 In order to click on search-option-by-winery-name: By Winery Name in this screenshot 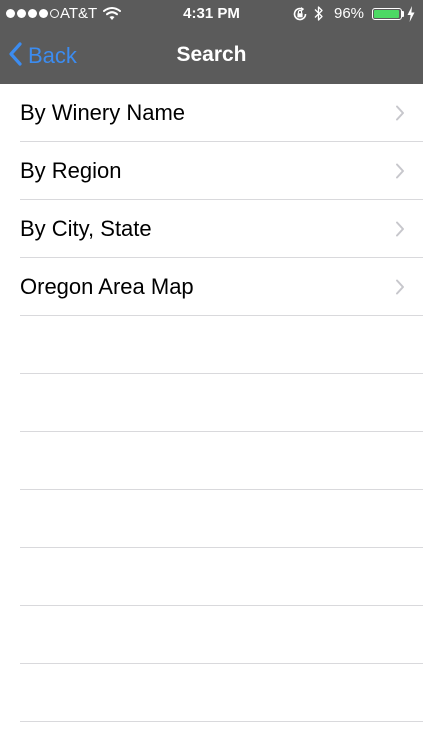, I will do `click(221, 113)`.